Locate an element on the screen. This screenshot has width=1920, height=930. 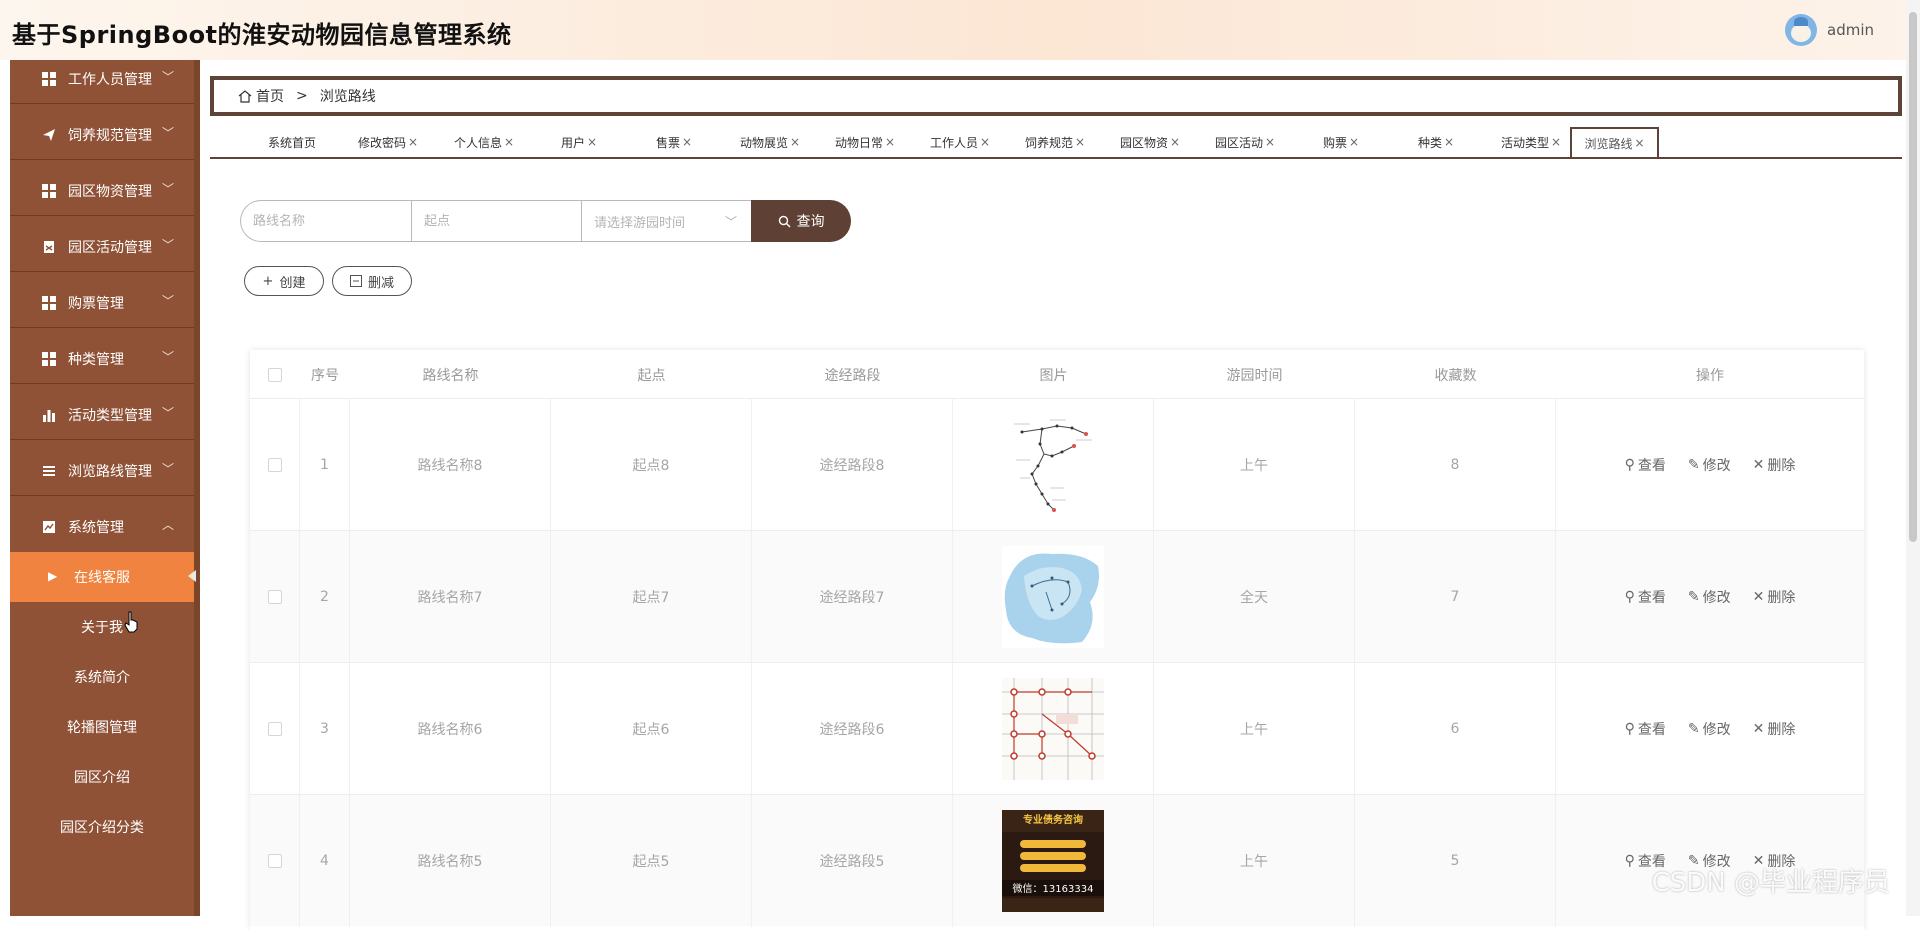
tab-park-activities: 园区活动 × is located at coordinates (1245, 142).